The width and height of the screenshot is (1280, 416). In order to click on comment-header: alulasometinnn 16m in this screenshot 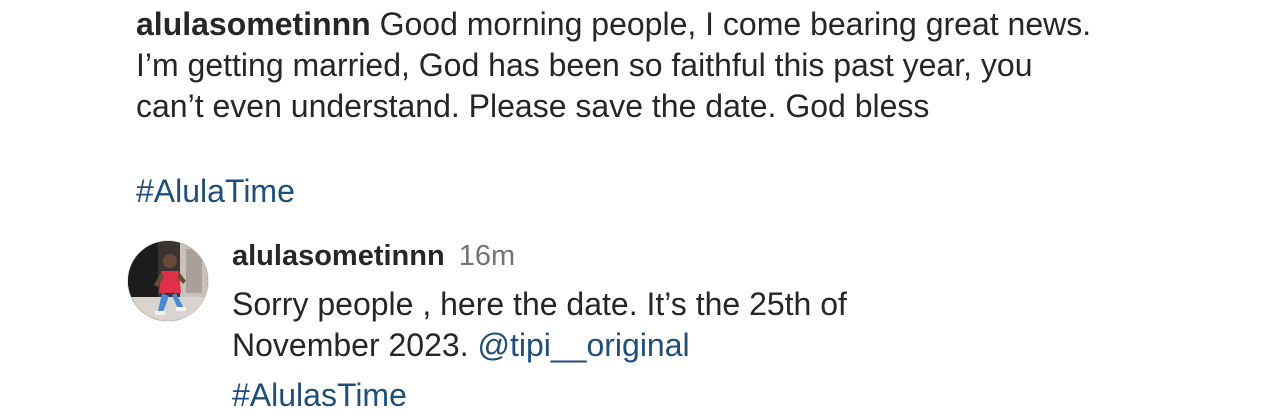, I will do `click(732, 256)`.